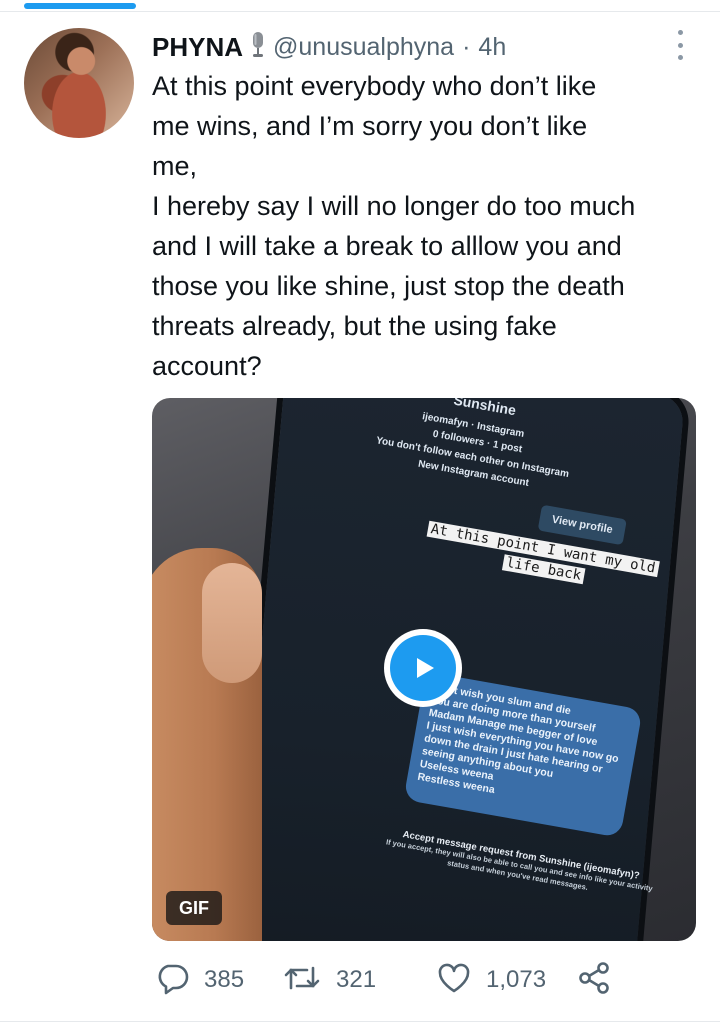  Describe the element at coordinates (302, 980) in the screenshot. I see `retweet-icon` at that location.